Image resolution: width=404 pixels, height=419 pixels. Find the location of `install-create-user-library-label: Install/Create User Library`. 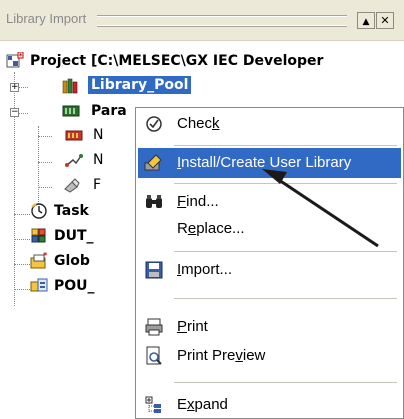

install-create-user-library-label: Install/Create User Library is located at coordinates (264, 162).